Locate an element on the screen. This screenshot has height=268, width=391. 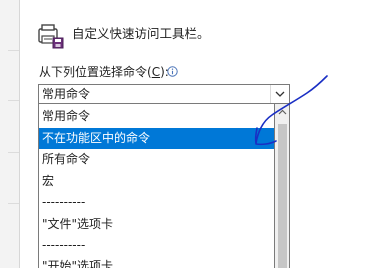
left-panel-strip is located at coordinates (10, 134).